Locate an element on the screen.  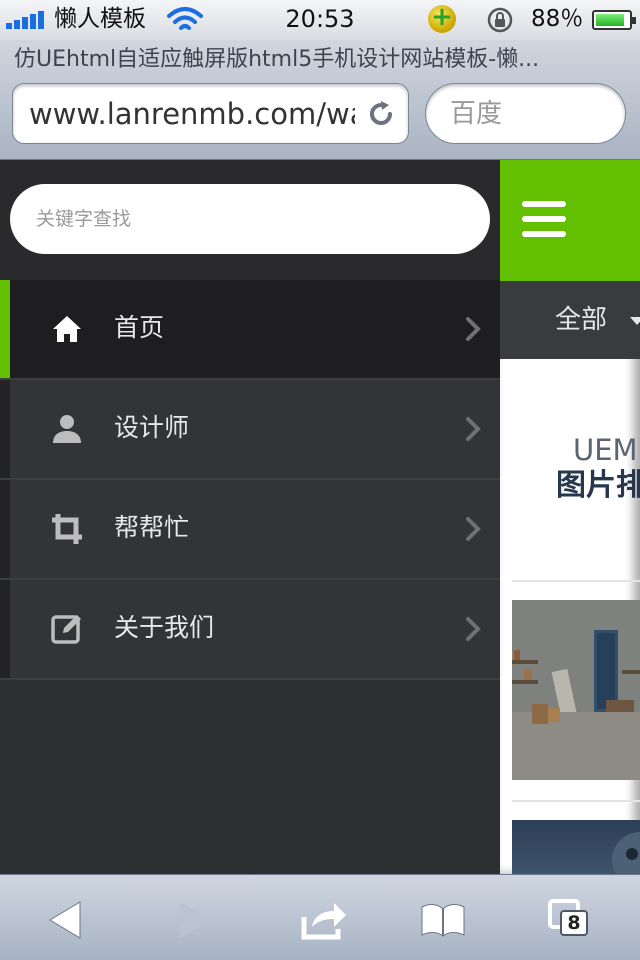
crop-icon is located at coordinates (67, 529).